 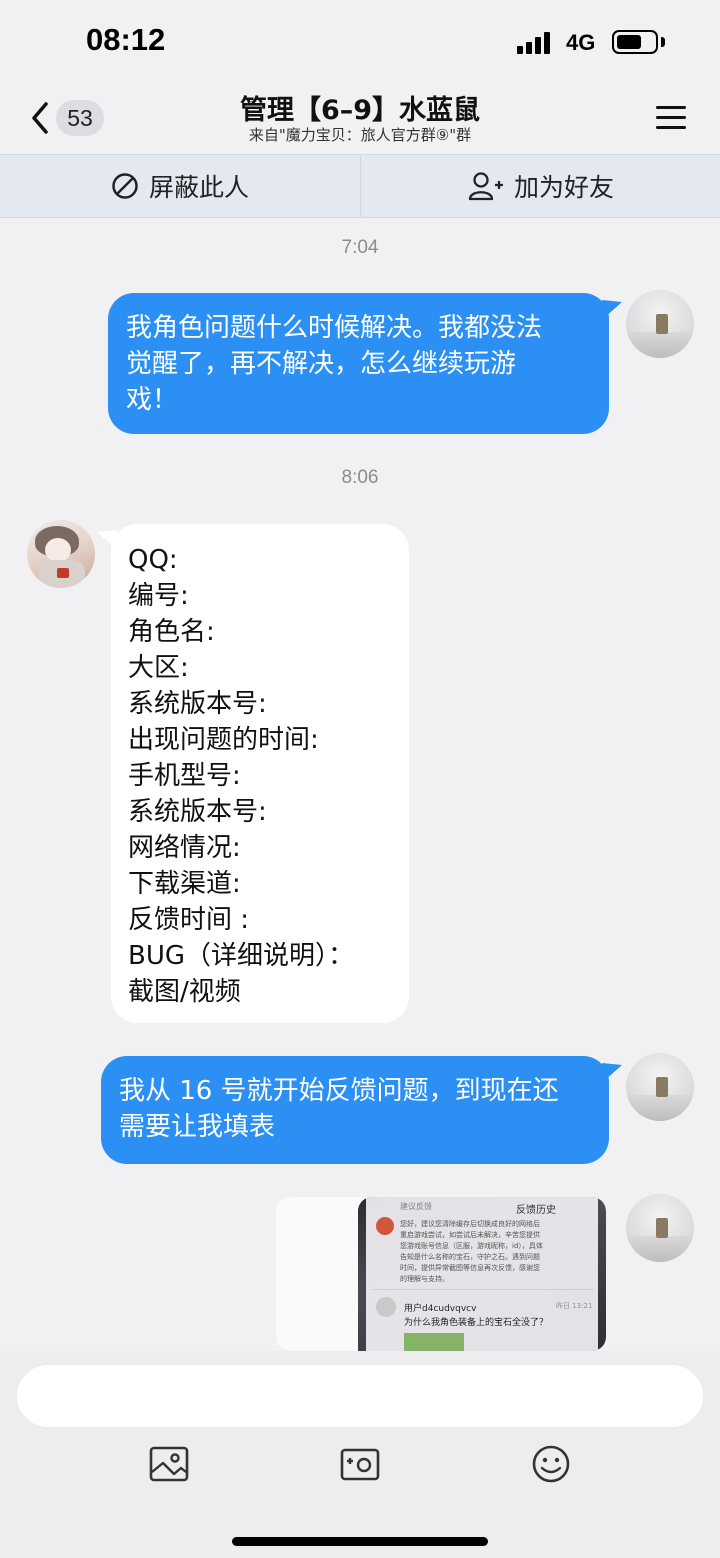 What do you see at coordinates (184, 848) in the screenshot?
I see `form-line: 网络情况:` at bounding box center [184, 848].